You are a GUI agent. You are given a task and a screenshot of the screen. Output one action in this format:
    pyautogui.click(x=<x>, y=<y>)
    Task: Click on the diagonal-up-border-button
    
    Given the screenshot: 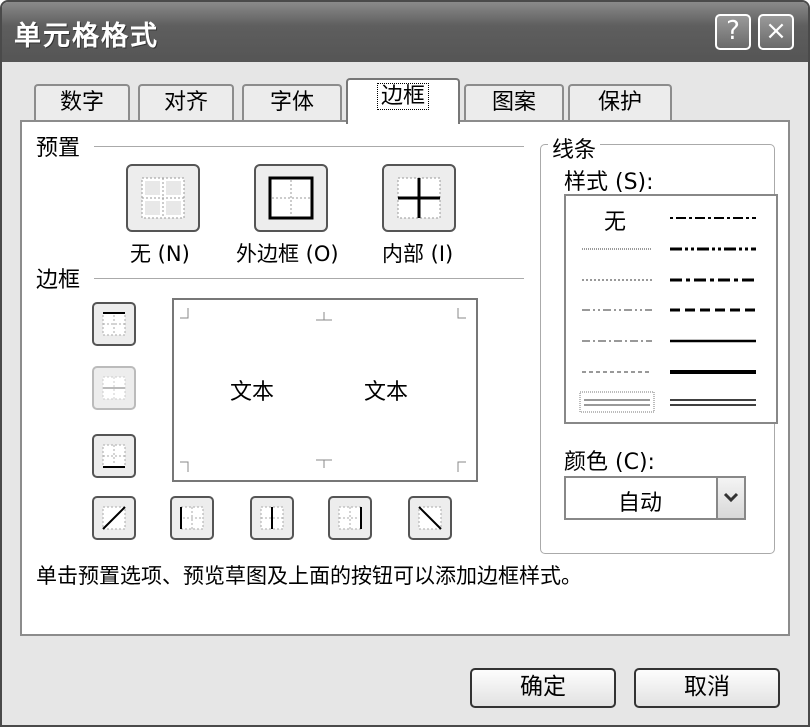 What is the action you would take?
    pyautogui.click(x=114, y=518)
    